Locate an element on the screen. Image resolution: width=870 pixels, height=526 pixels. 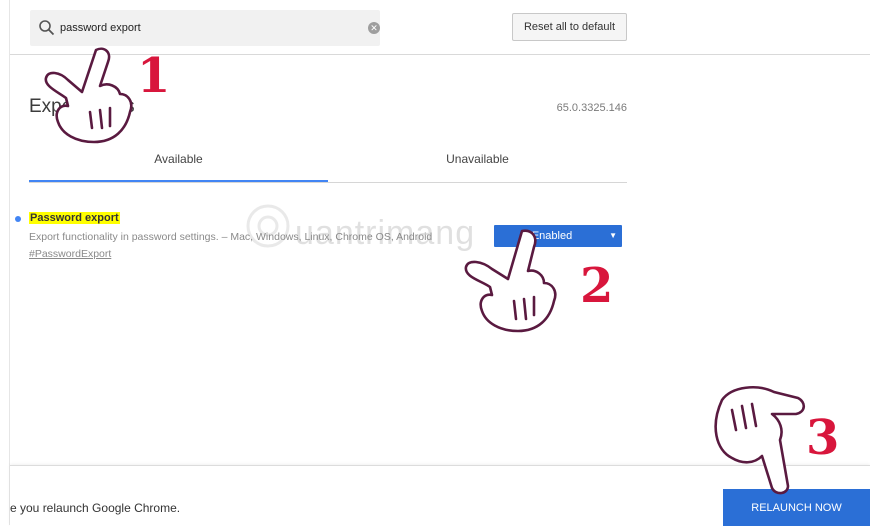
chevron-down-icon: ▼ is located at coordinates (613, 235).